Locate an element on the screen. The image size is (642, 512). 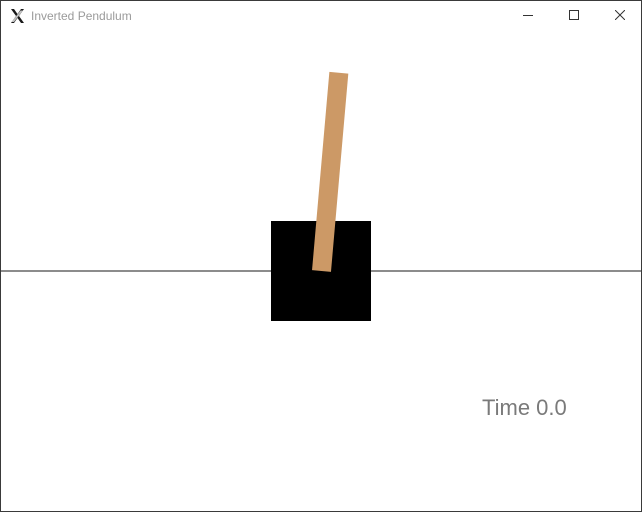
time-label: Time 0.0 is located at coordinates (524, 407).